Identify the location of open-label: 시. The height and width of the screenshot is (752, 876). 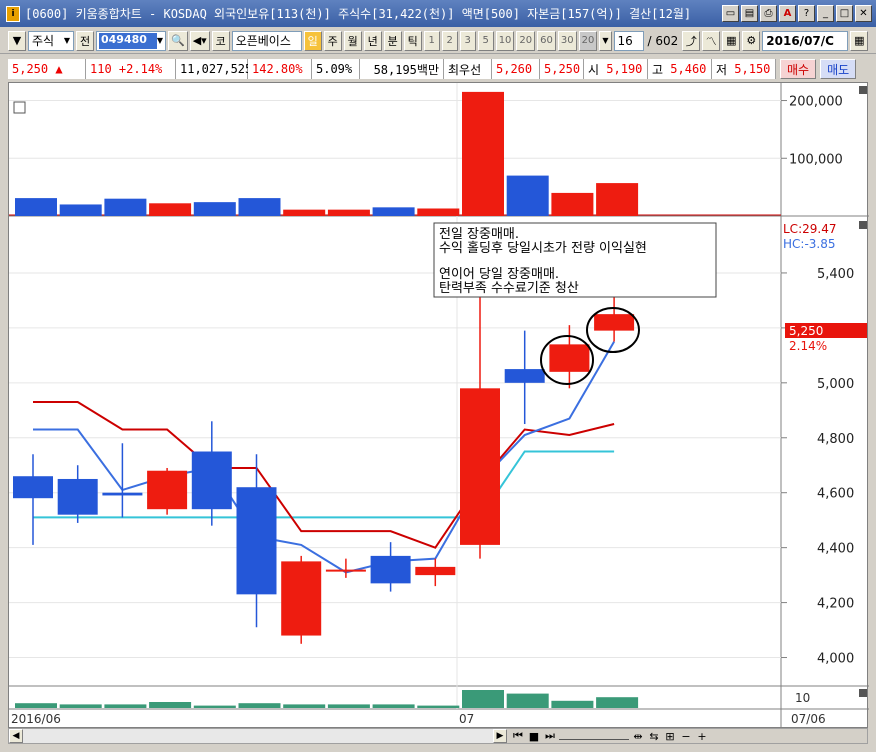
(594, 69).